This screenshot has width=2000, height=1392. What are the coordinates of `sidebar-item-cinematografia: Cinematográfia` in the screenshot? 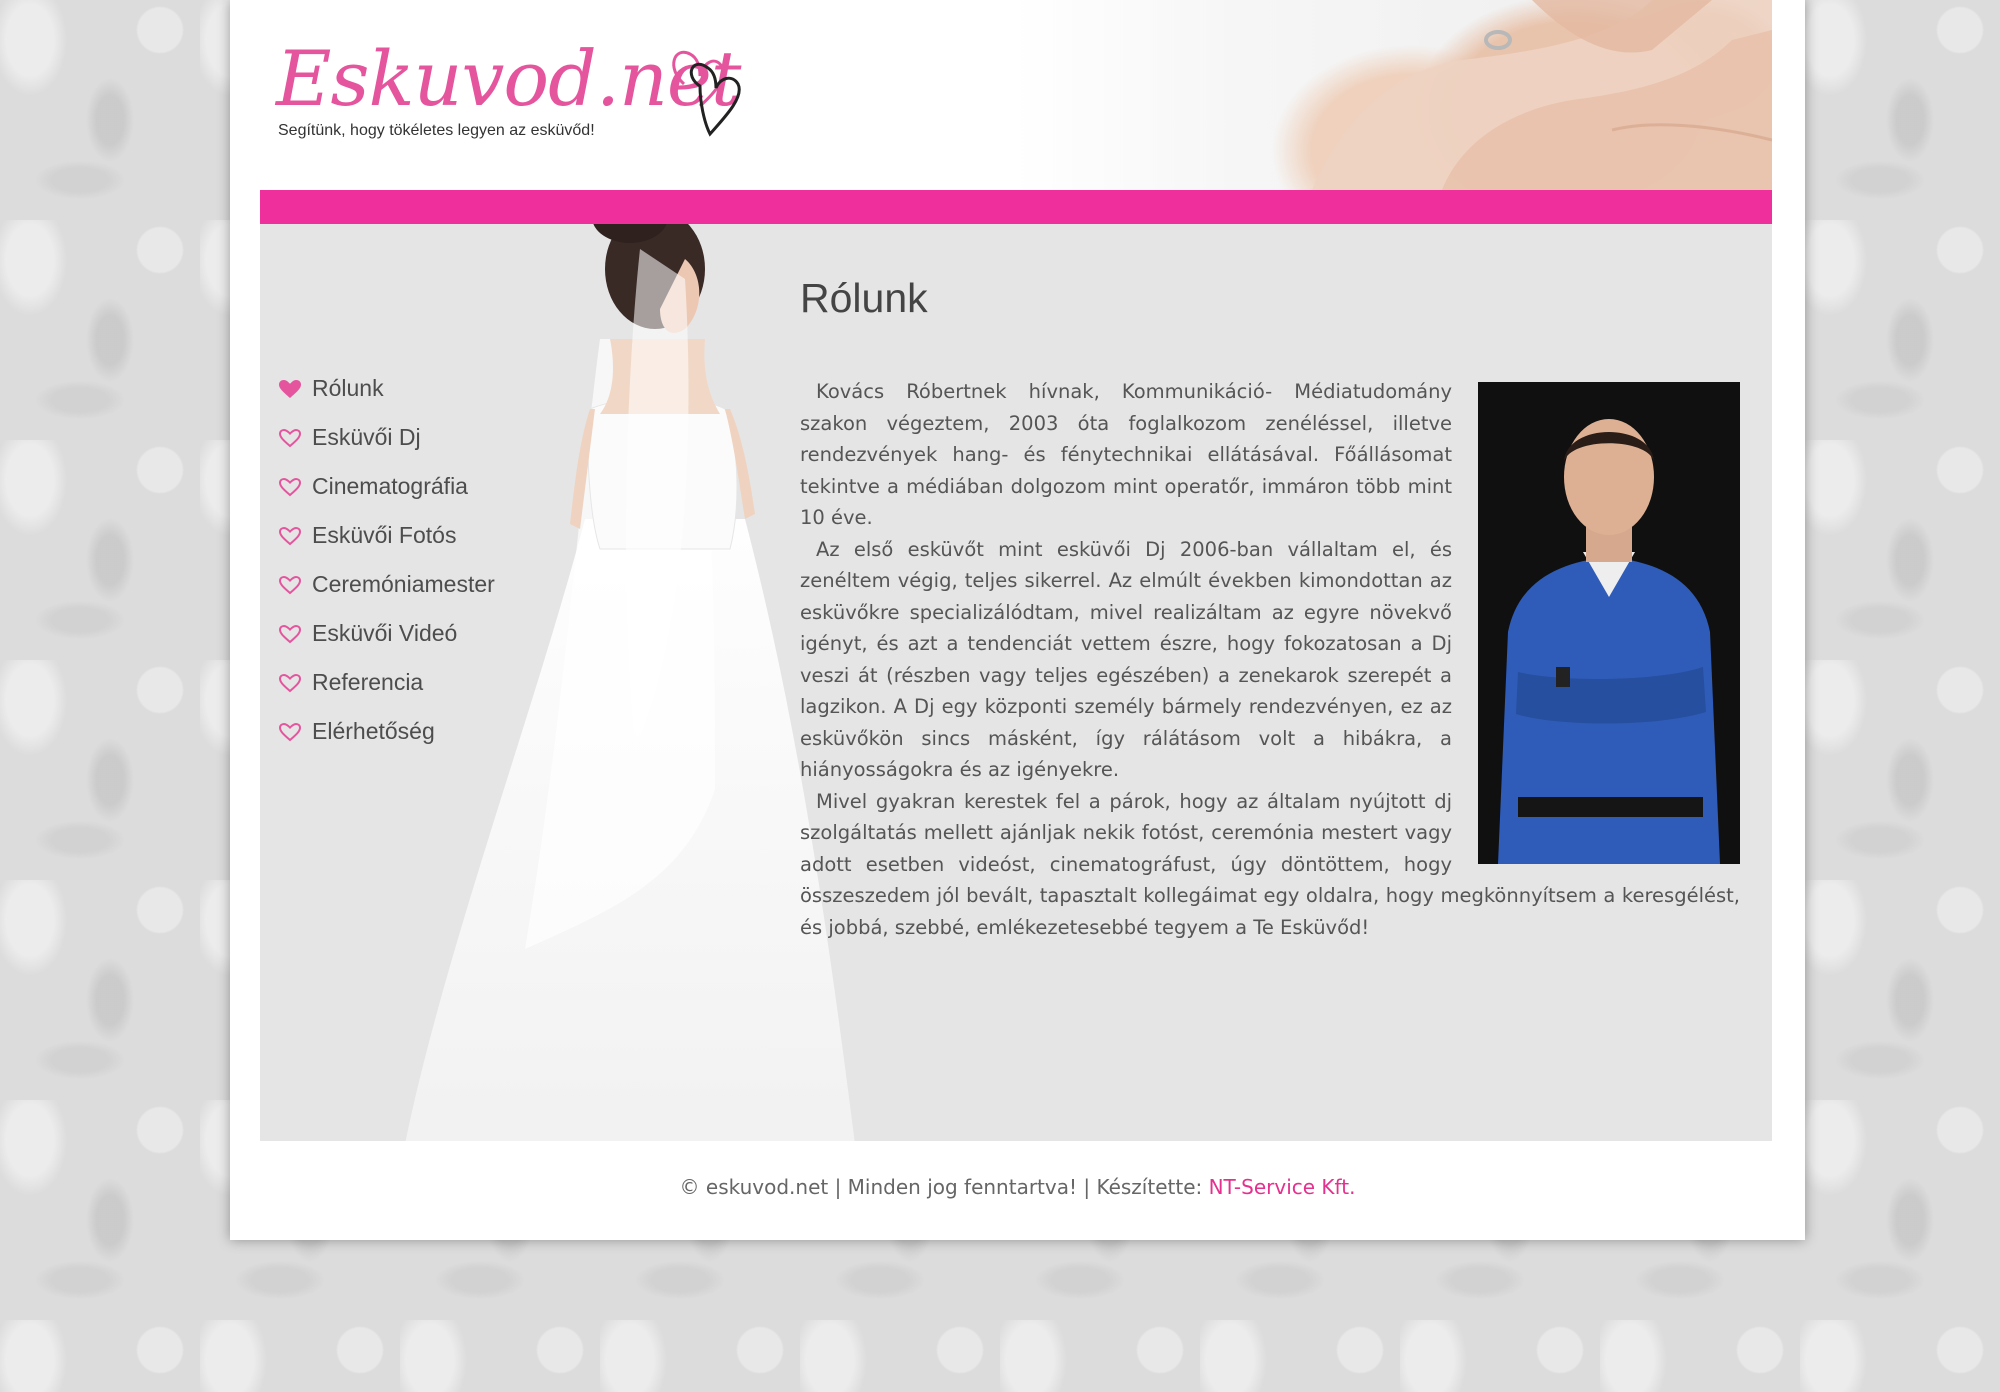 It's located at (386, 486).